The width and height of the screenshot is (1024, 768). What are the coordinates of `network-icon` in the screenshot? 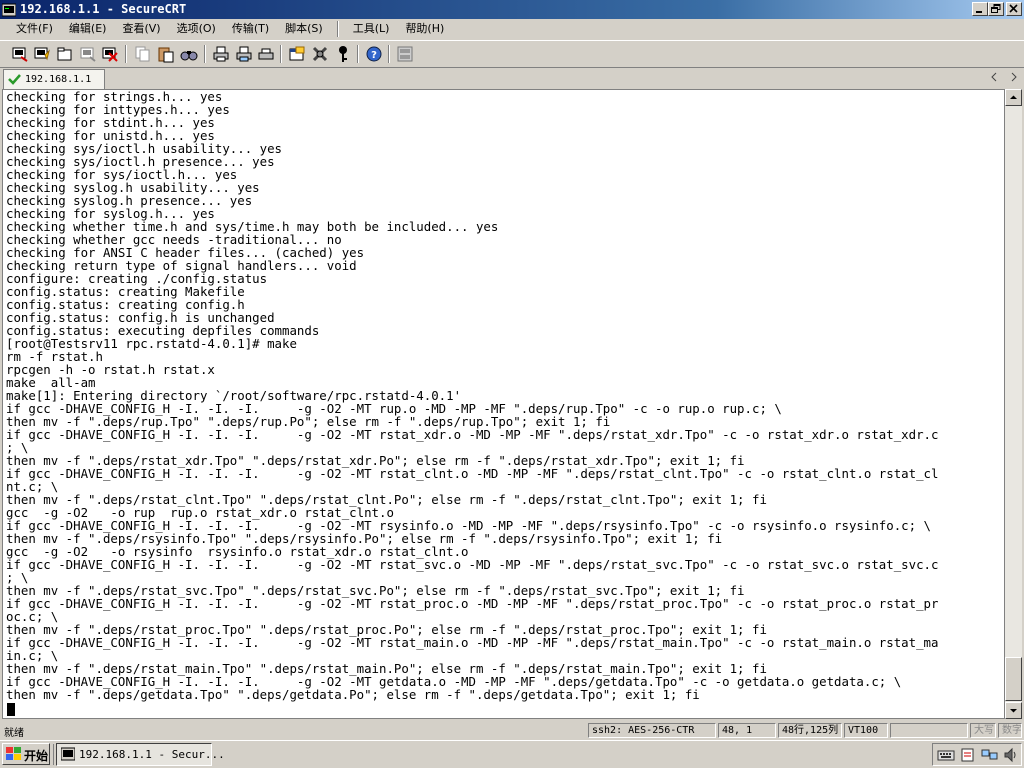 It's located at (990, 757).